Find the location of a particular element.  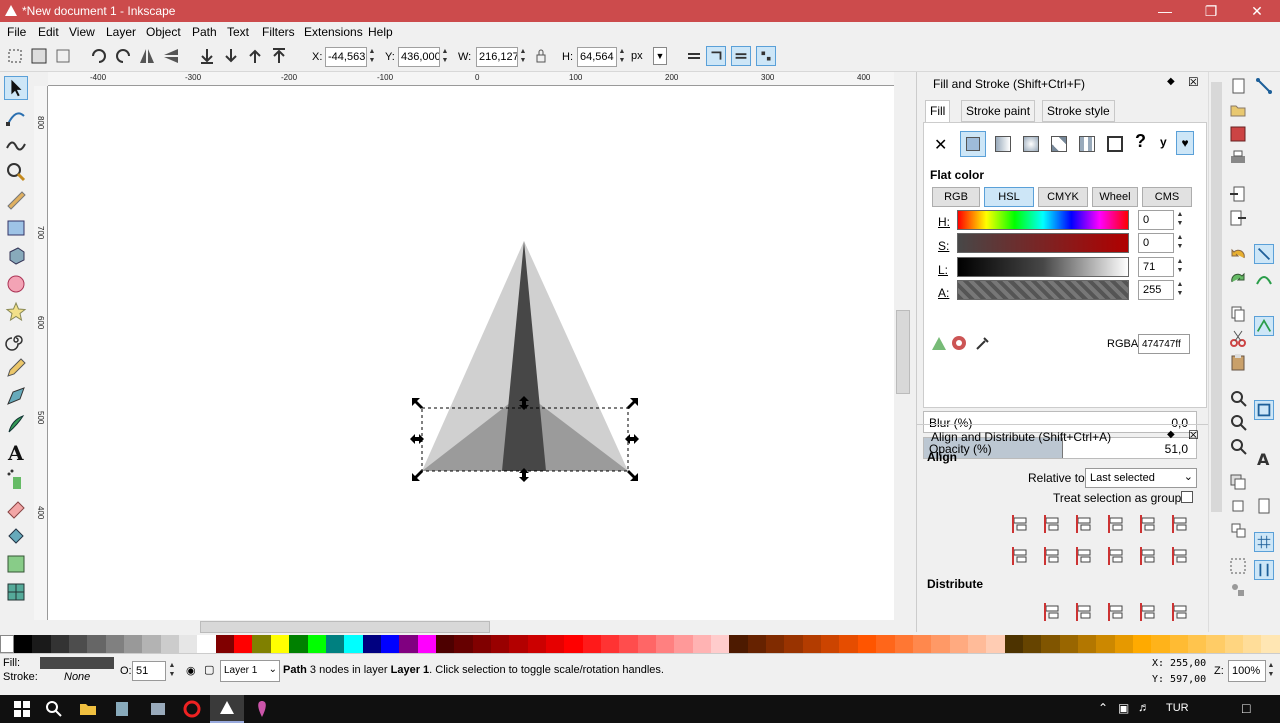

snap-enable-icon is located at coordinates (1264, 86).